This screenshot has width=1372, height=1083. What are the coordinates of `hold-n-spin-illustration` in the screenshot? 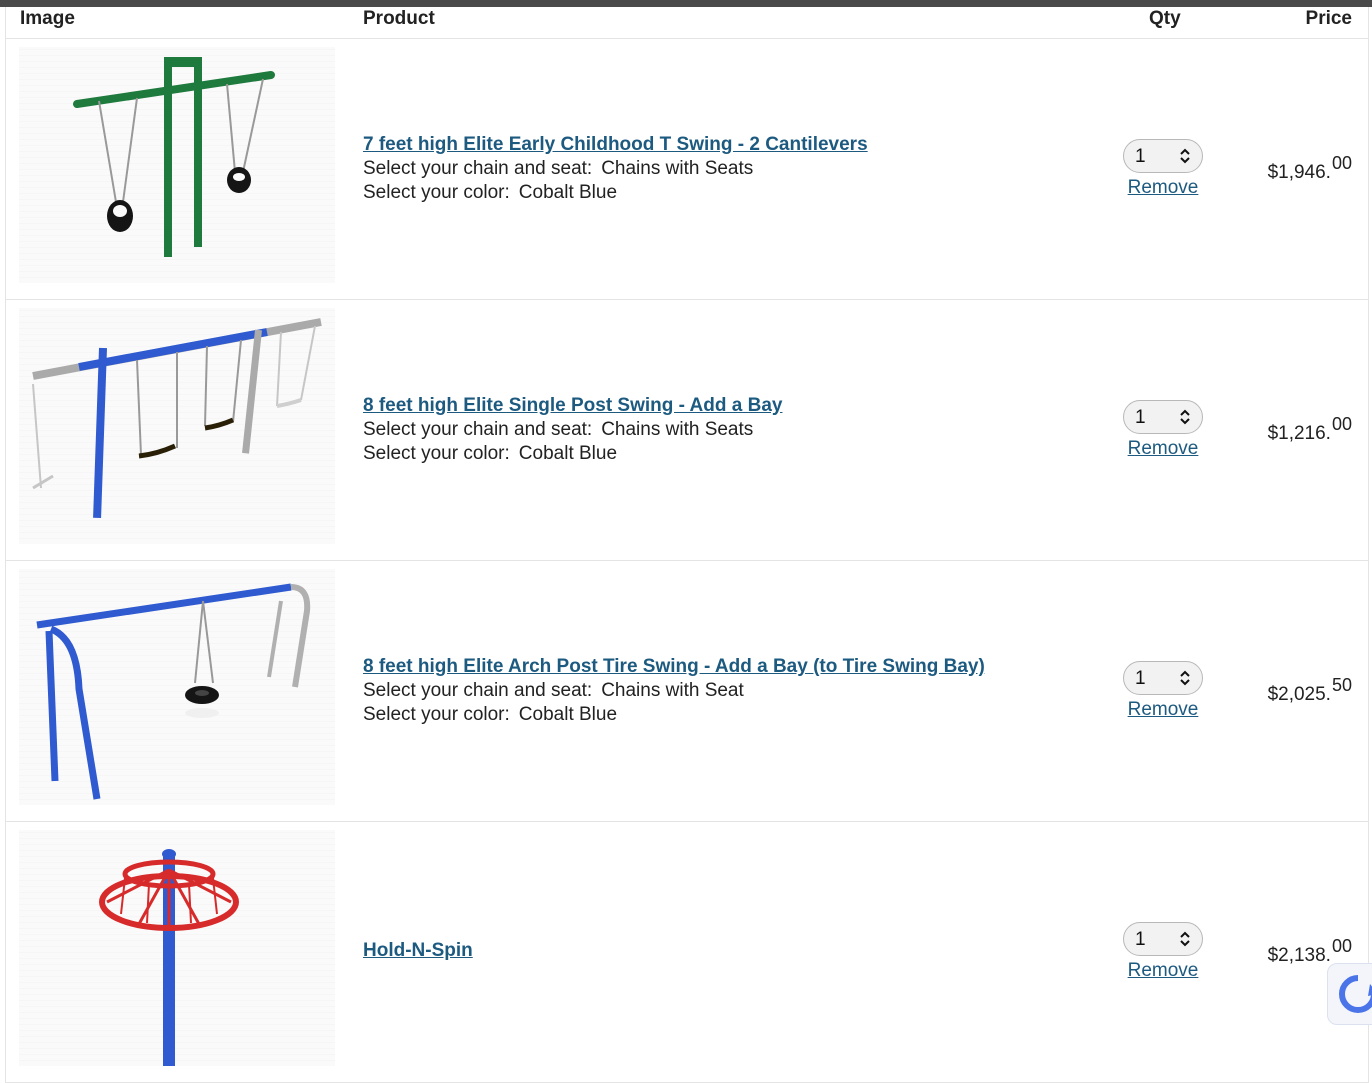 It's located at (169, 957).